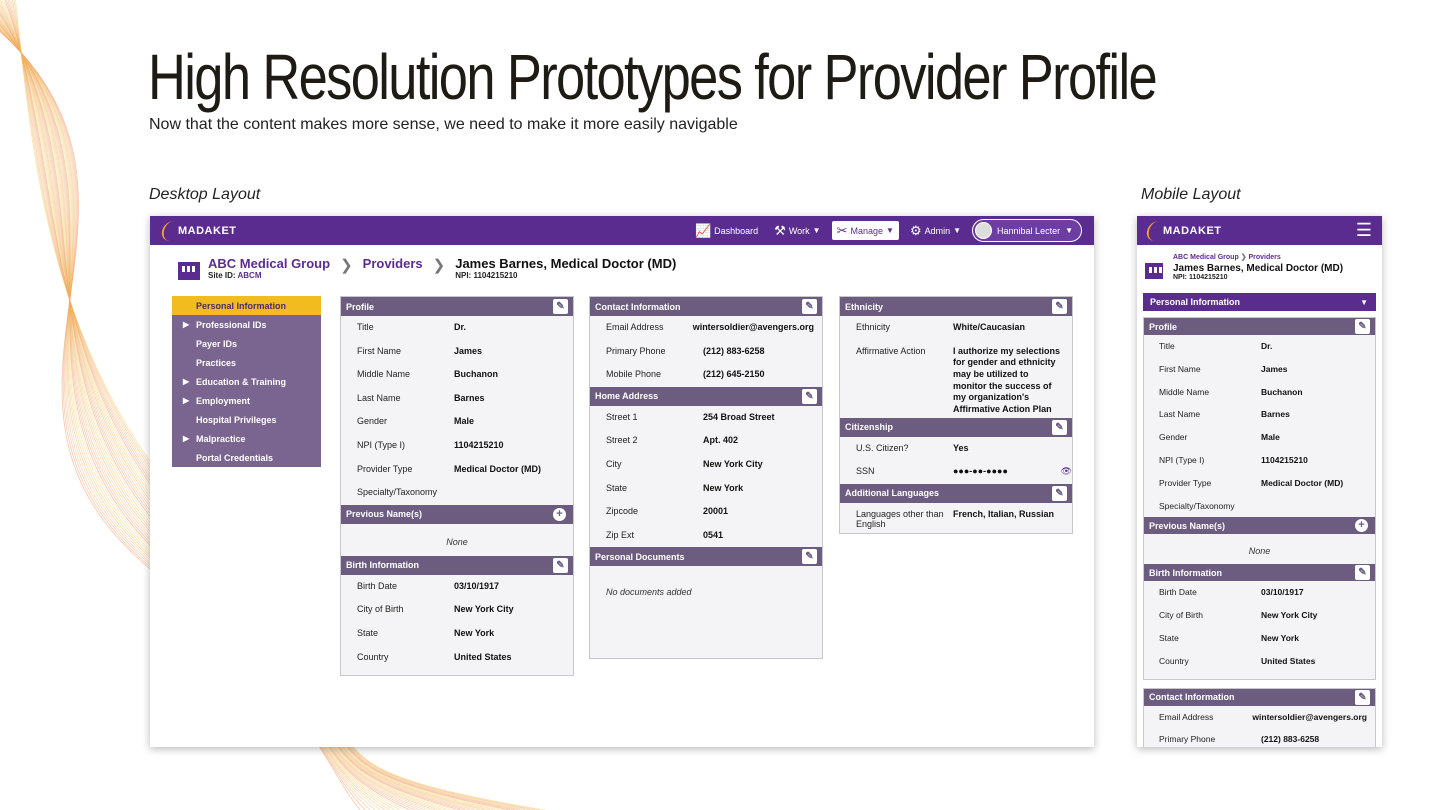  I want to click on user-menu: Hannibal Lecter ▼, so click(1027, 230).